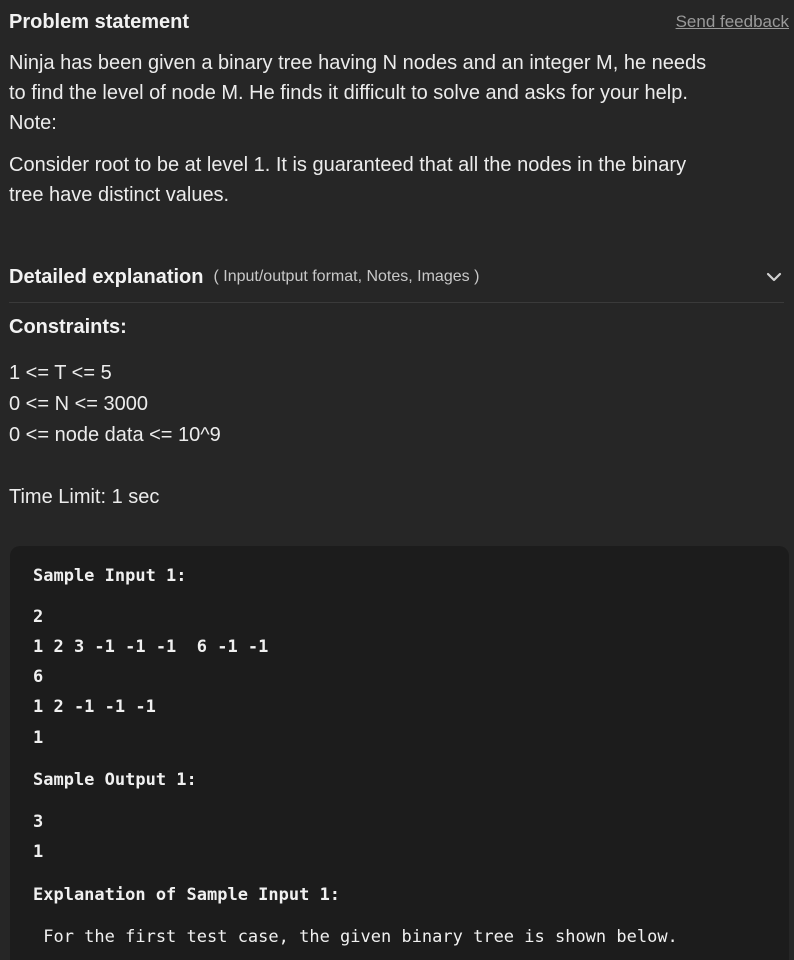 The height and width of the screenshot is (960, 794). Describe the element at coordinates (79, 404) in the screenshot. I see `constraint-item: 0 <= N <= 3000` at that location.